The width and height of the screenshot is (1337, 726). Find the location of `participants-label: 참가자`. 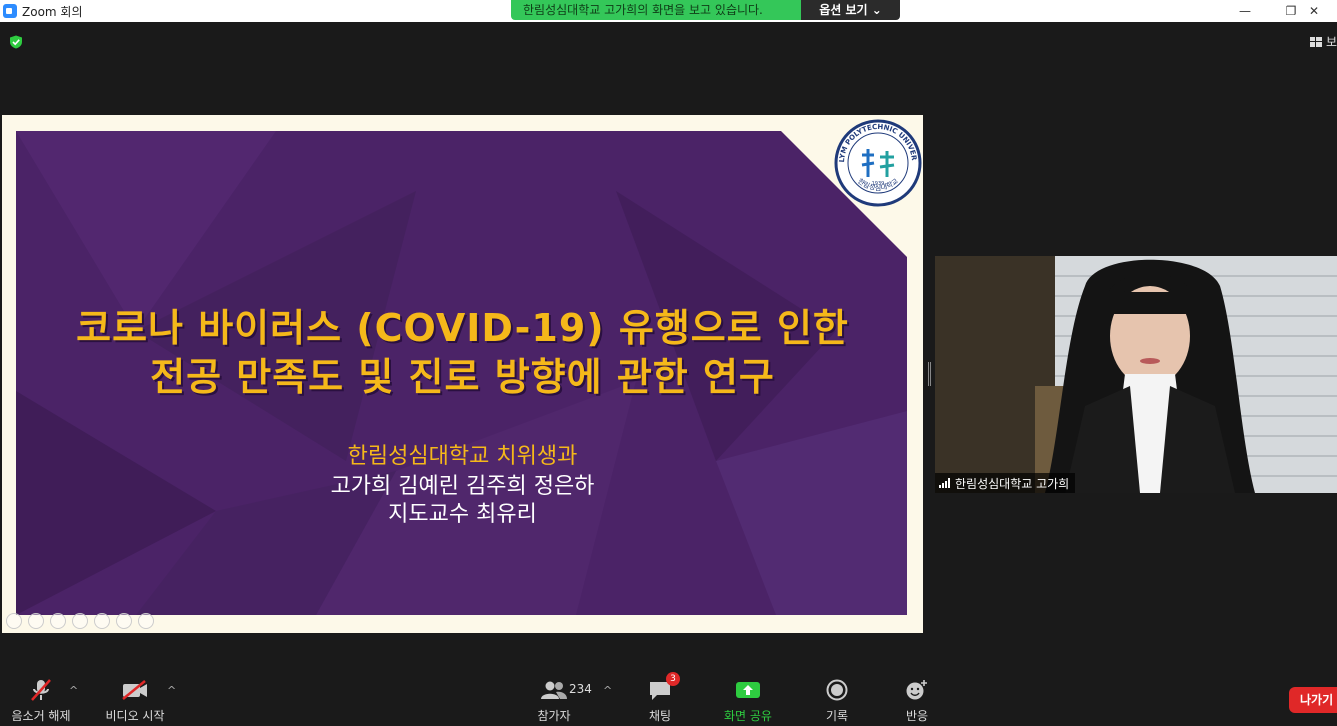

participants-label: 참가자 is located at coordinates (554, 716).